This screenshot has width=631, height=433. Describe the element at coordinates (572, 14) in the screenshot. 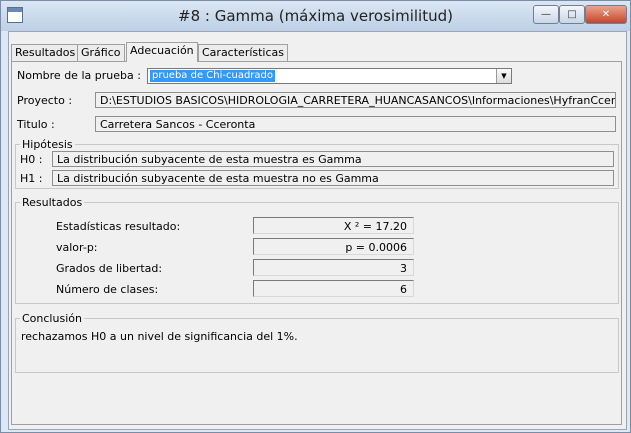

I see `maximize-button: □` at that location.